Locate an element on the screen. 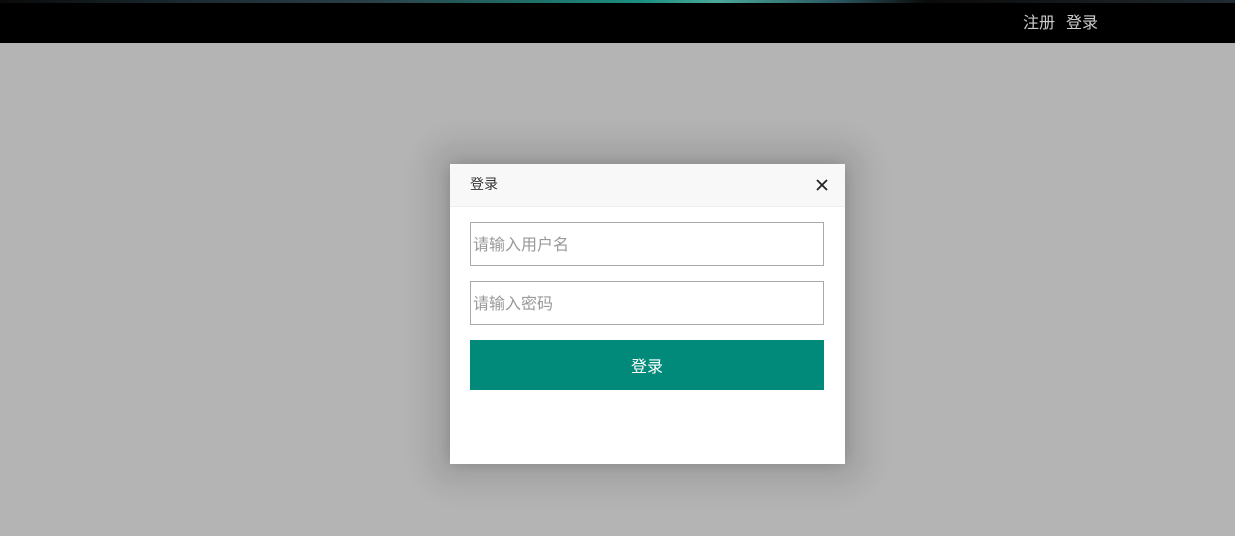 Image resolution: width=1235 pixels, height=536 pixels. topbar-banner-strip is located at coordinates (617, 1).